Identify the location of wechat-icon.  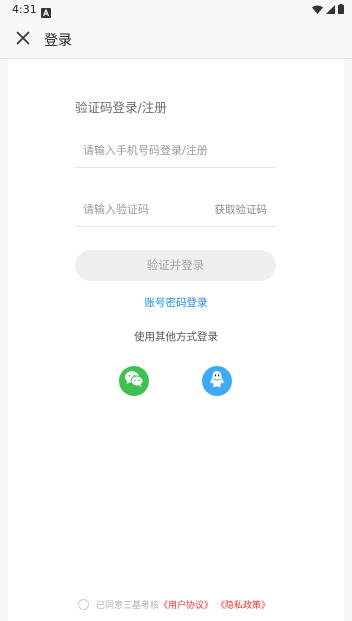
(134, 381).